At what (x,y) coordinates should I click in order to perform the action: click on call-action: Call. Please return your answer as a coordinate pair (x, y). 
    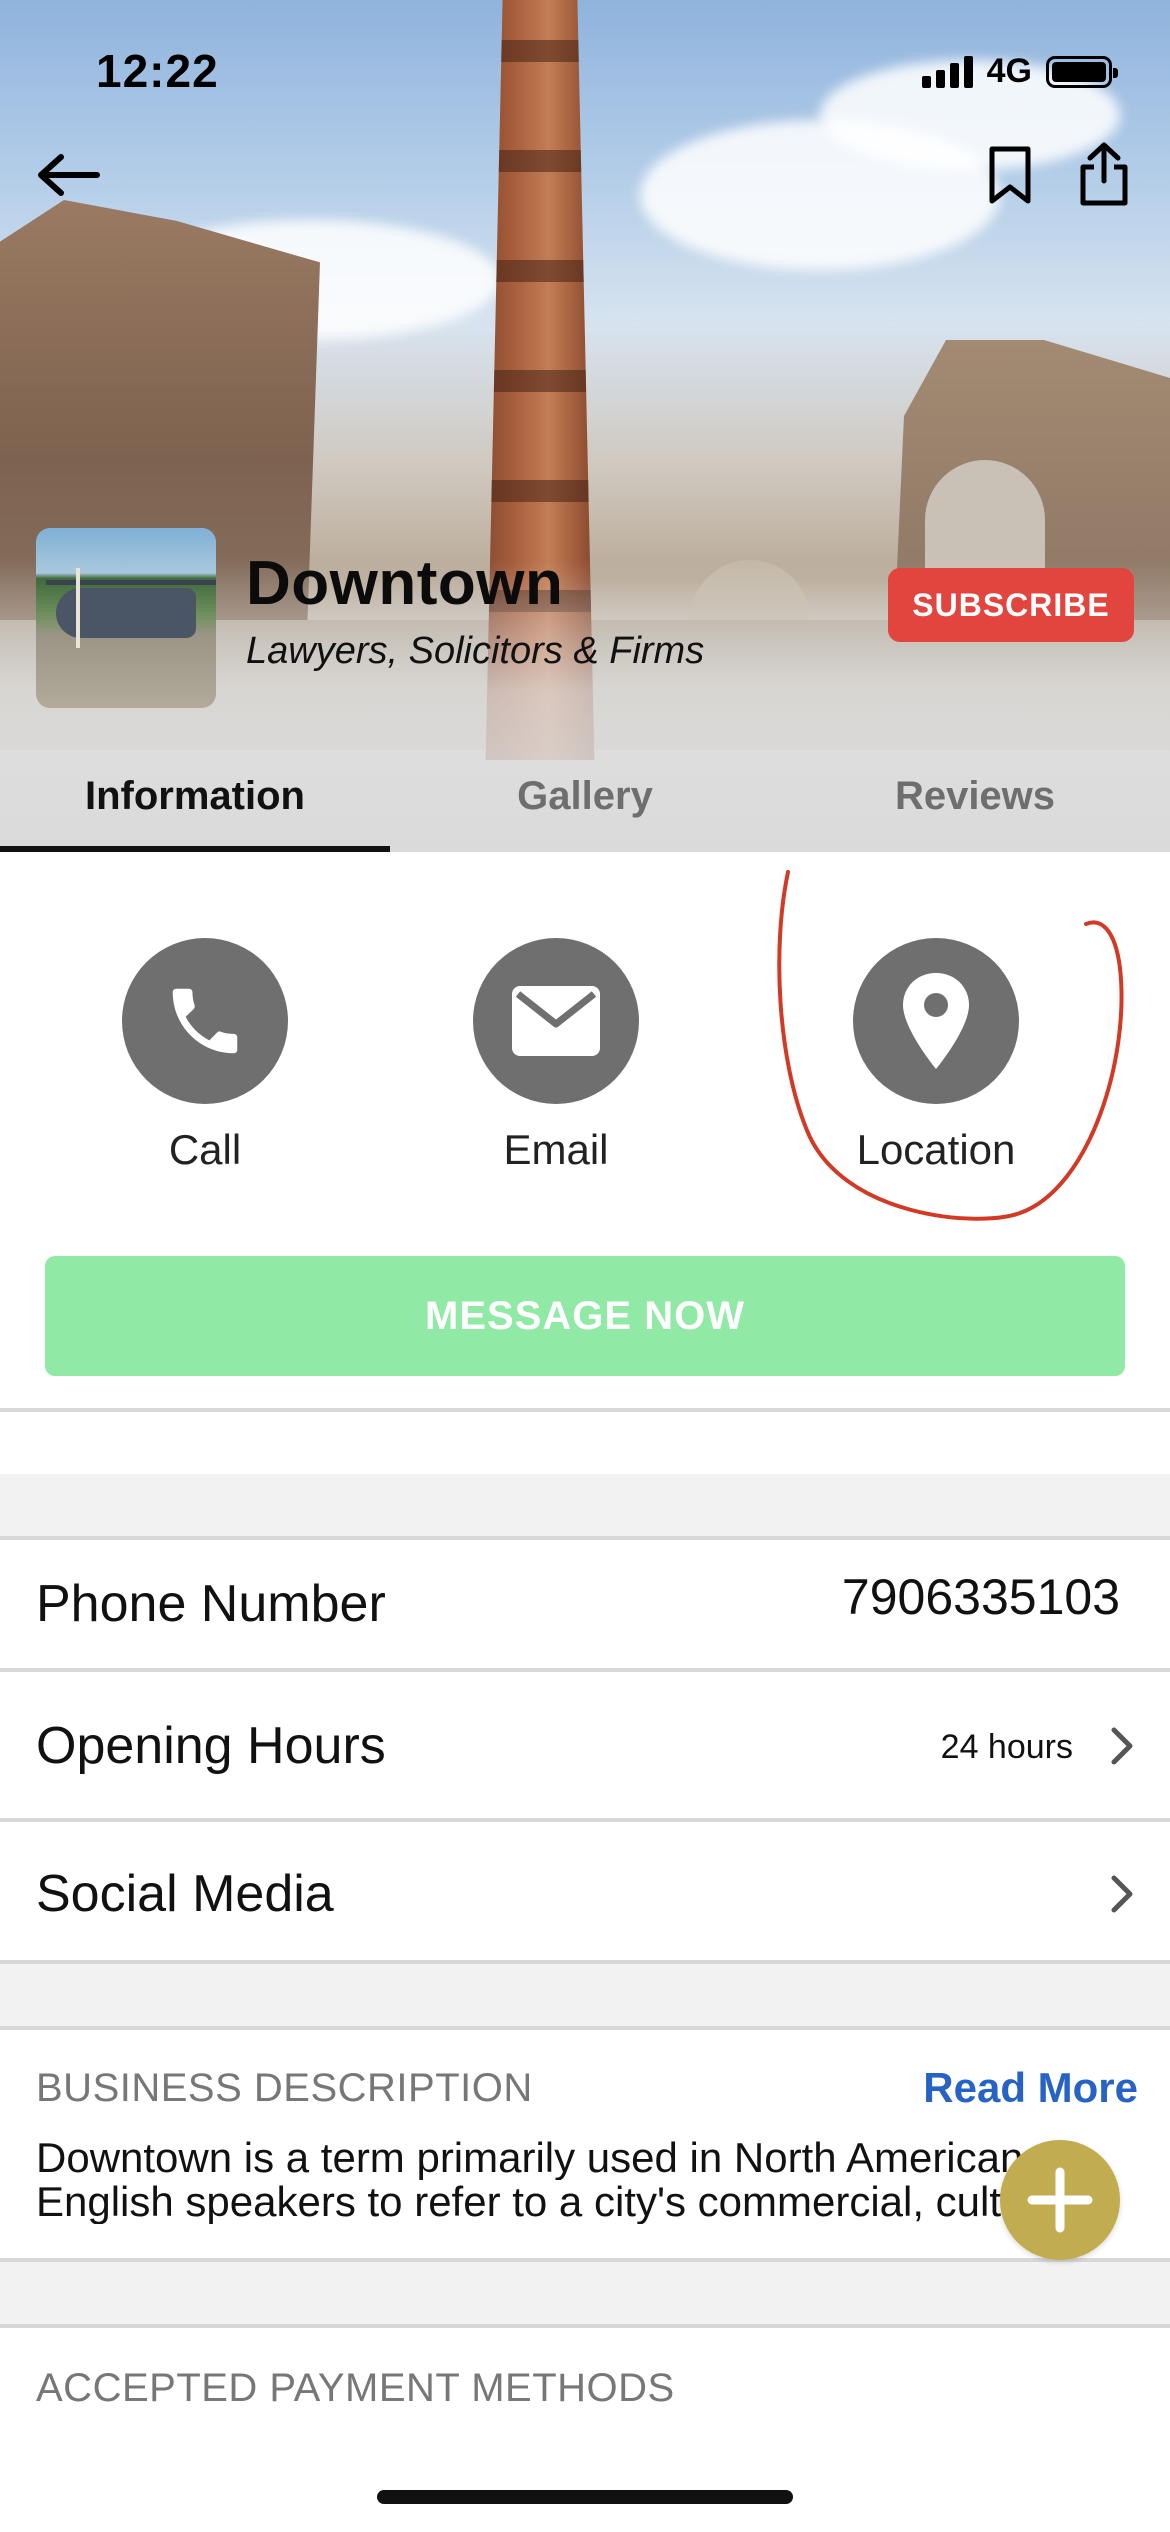
    Looking at the image, I should click on (205, 1056).